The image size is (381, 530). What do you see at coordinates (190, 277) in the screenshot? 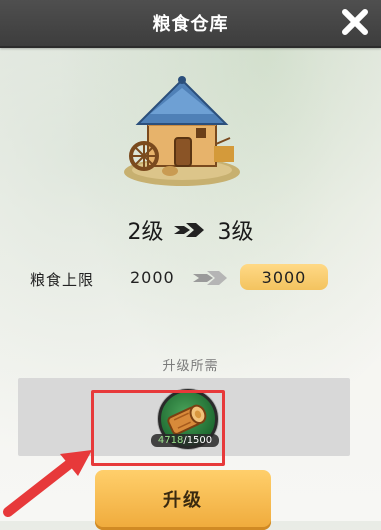
I see `stat-row-food-capacity: 粮食上限 2000 3000` at bounding box center [190, 277].